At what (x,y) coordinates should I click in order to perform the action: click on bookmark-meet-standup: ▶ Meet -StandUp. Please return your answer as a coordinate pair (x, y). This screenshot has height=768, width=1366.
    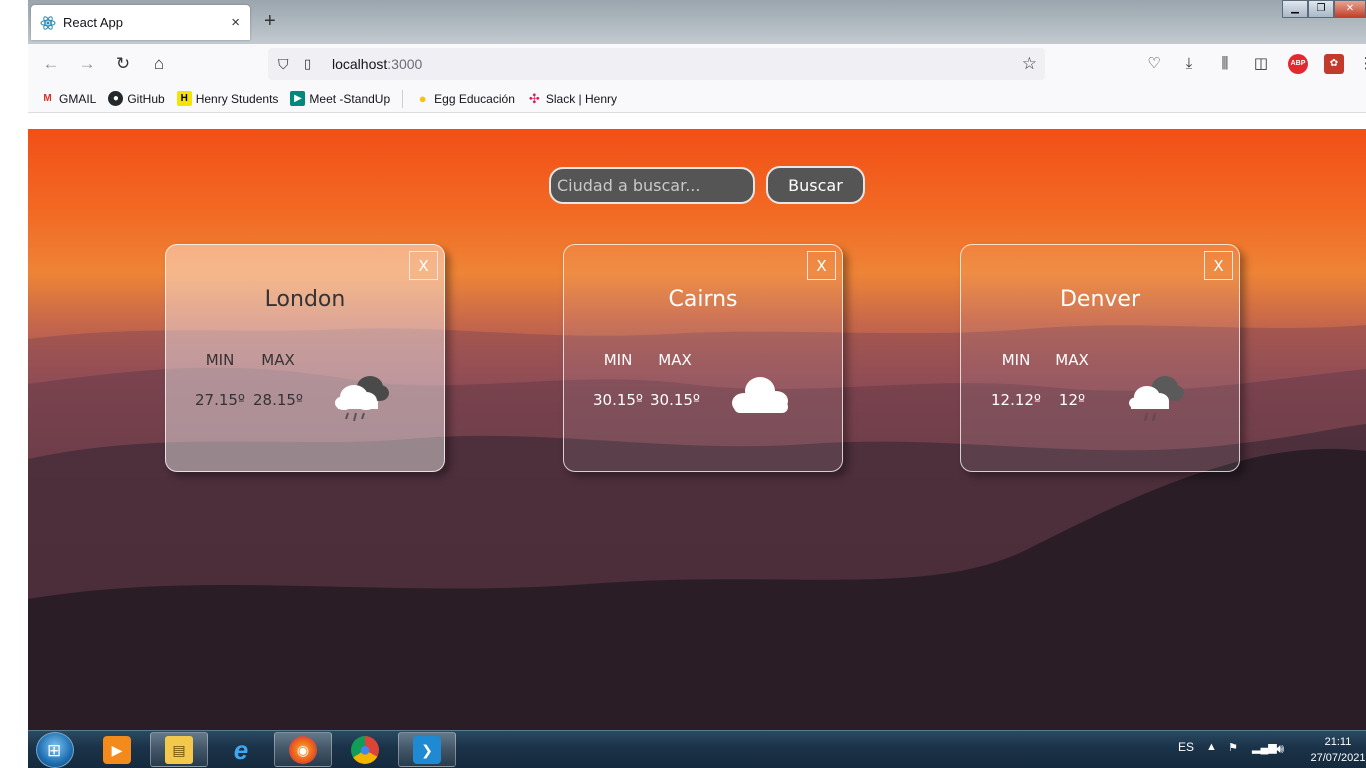
    Looking at the image, I should click on (340, 98).